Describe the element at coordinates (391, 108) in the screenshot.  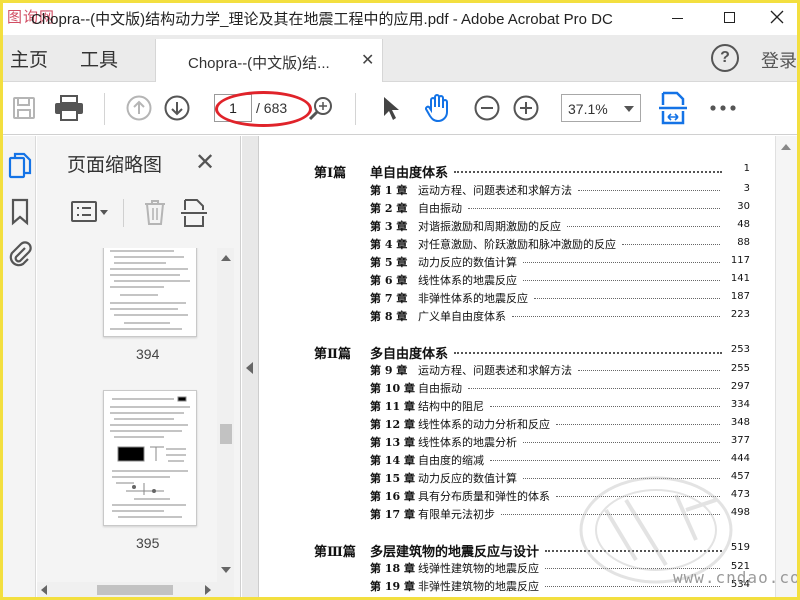
I see `select-tool-button` at that location.